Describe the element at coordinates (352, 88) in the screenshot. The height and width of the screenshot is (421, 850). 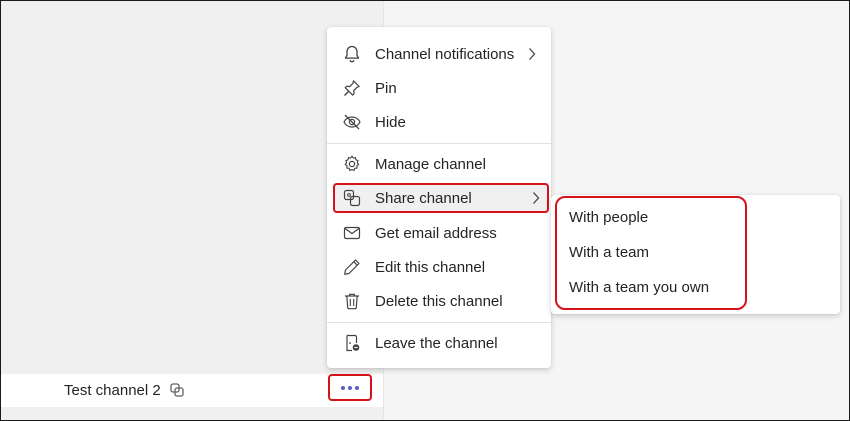
I see `pin-icon` at that location.